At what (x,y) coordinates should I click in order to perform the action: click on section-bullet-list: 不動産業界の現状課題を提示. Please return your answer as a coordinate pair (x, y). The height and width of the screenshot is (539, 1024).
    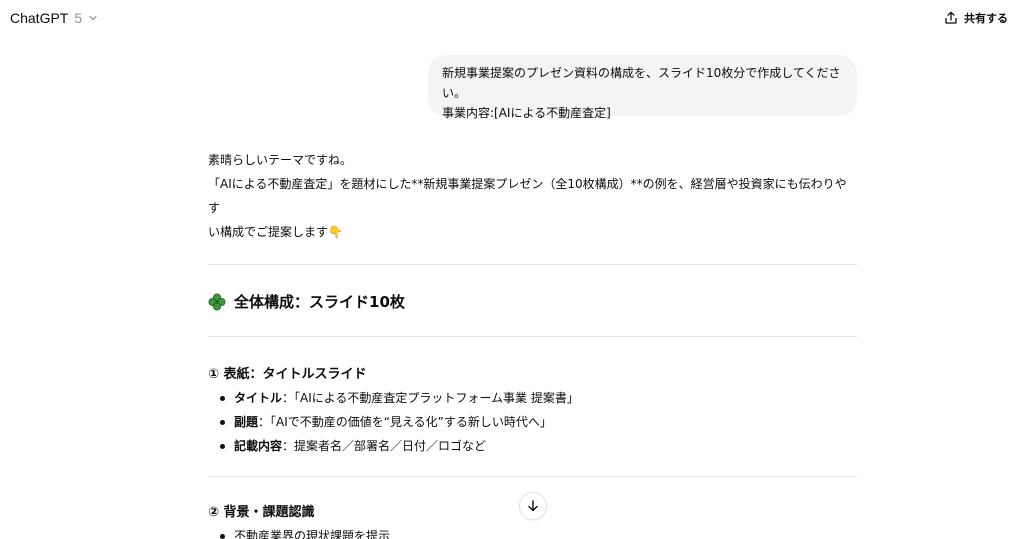
    Looking at the image, I should click on (533, 531).